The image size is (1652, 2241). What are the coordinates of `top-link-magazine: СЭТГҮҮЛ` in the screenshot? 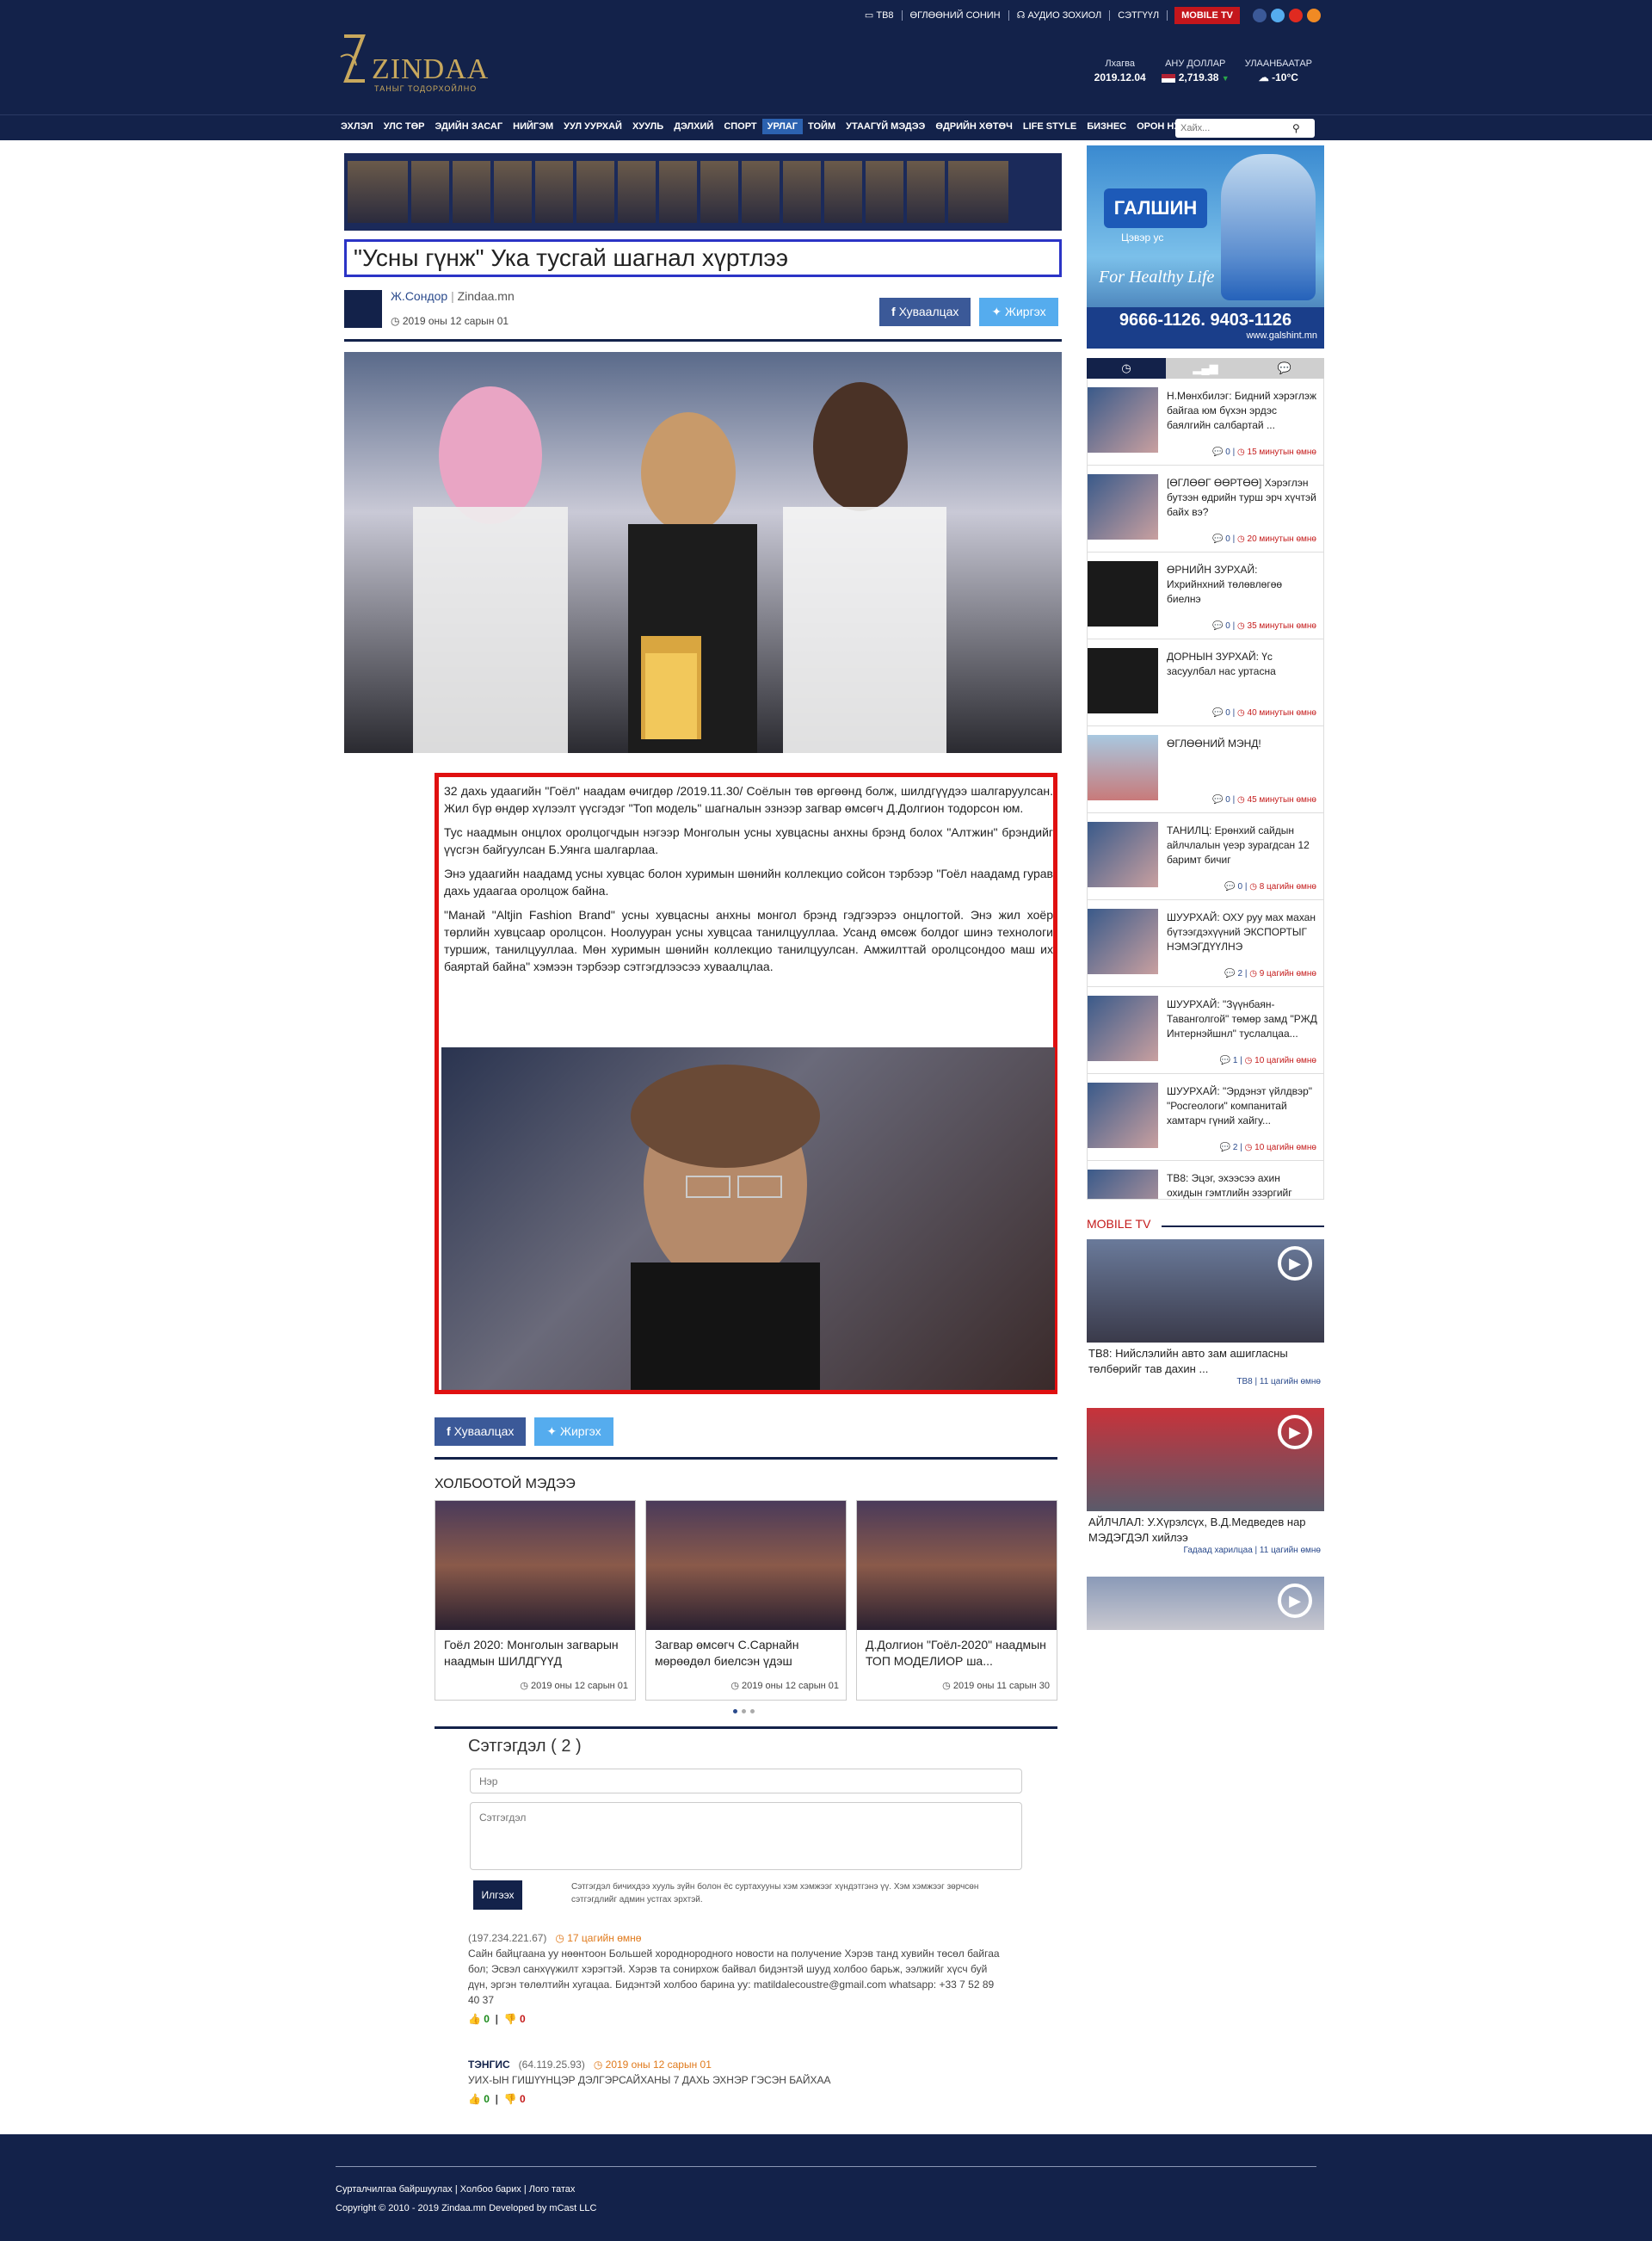 It's located at (1139, 15).